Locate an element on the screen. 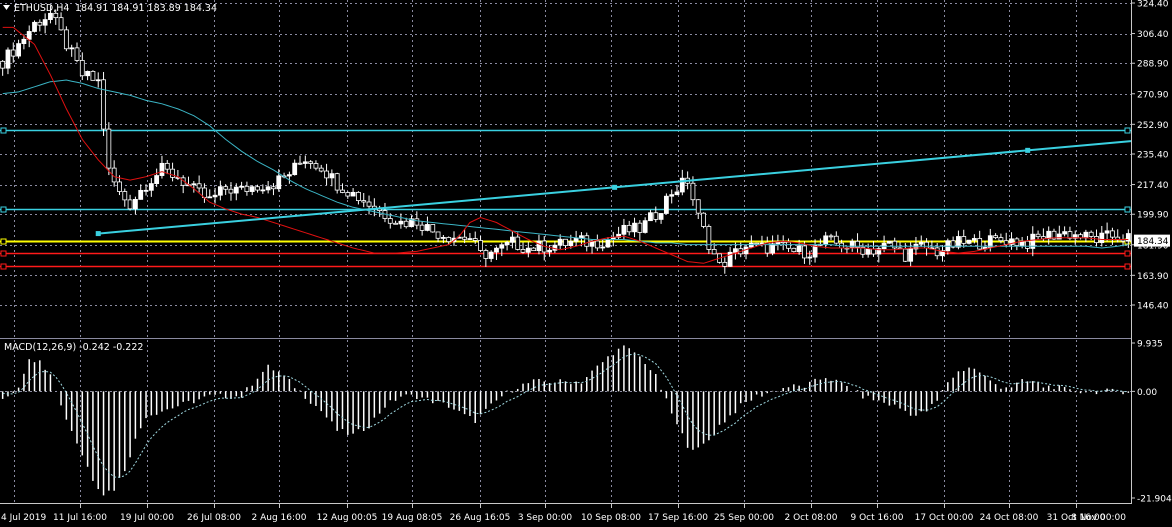  price-tick-label: 163.90 is located at coordinates (1153, 277).